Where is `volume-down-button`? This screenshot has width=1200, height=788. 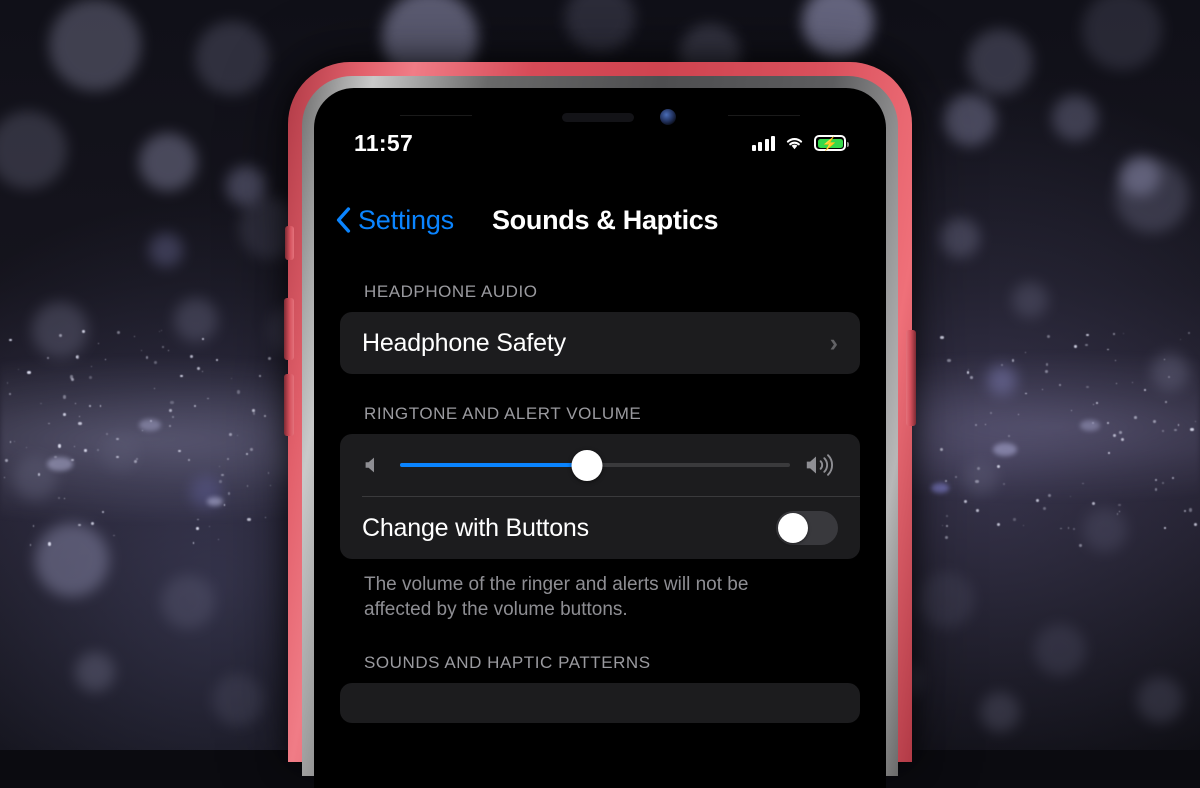 volume-down-button is located at coordinates (289, 405).